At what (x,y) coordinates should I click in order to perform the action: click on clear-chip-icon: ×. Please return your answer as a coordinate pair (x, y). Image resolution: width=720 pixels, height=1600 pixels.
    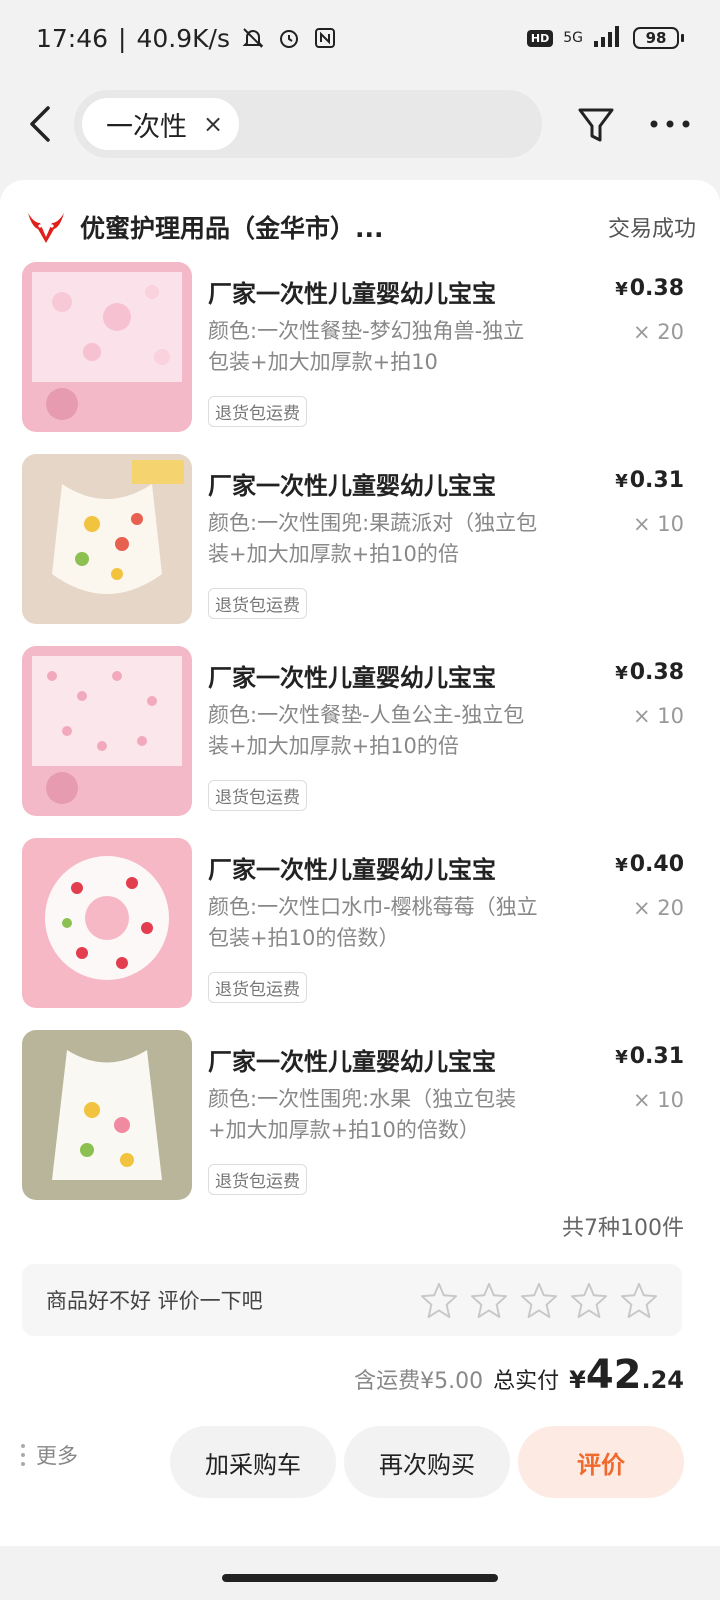
    Looking at the image, I should click on (213, 124).